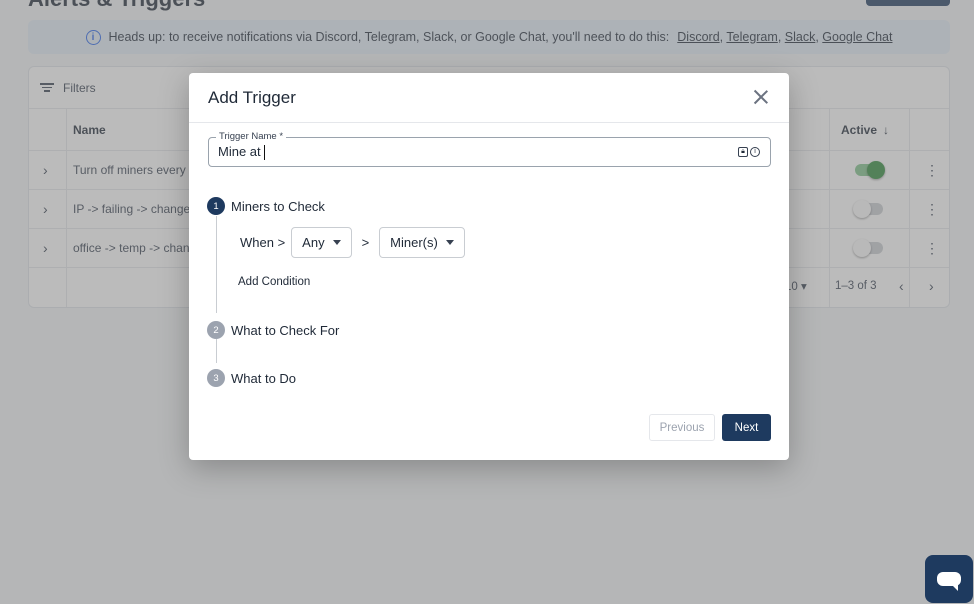 The height and width of the screenshot is (604, 974). I want to click on step-2-label: What to Check For, so click(285, 330).